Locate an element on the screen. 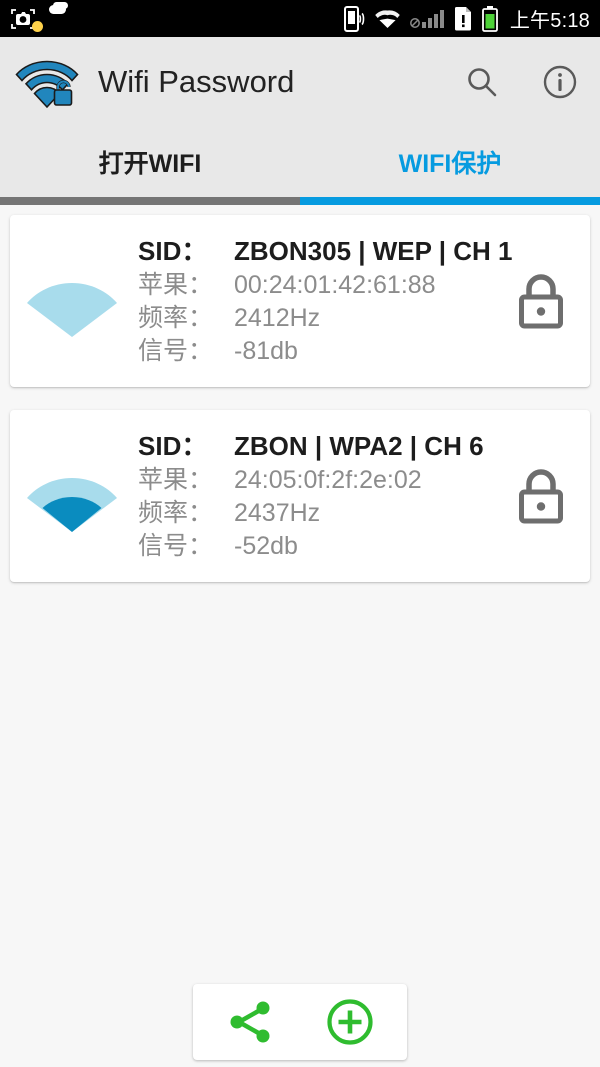 The image size is (600, 1067). tab-indicator is located at coordinates (300, 201).